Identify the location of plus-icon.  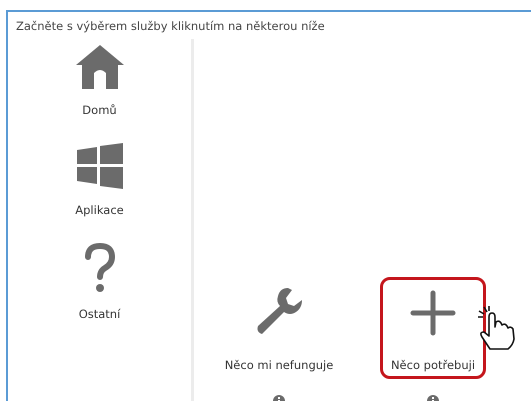
(433, 313).